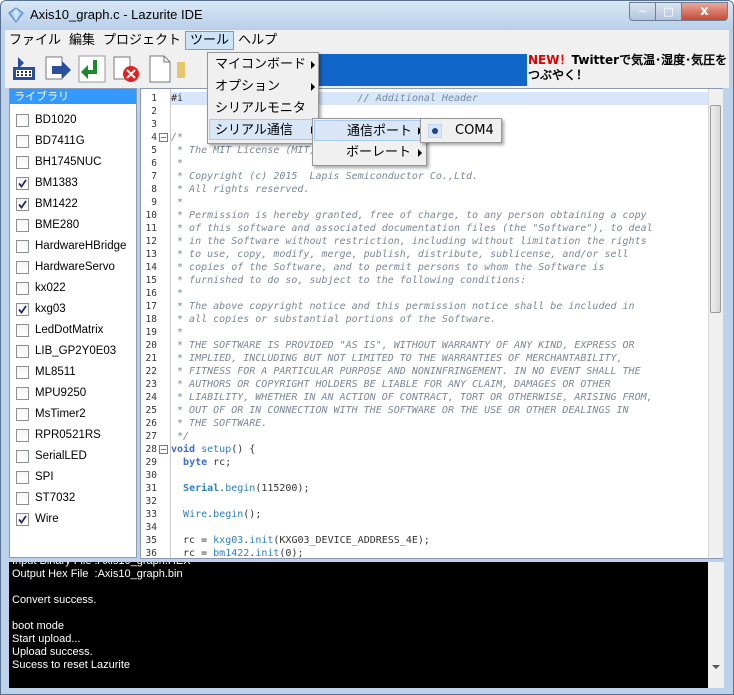 This screenshot has height=695, width=734. What do you see at coordinates (50, 141) in the screenshot?
I see `library-item: BD7411G` at bounding box center [50, 141].